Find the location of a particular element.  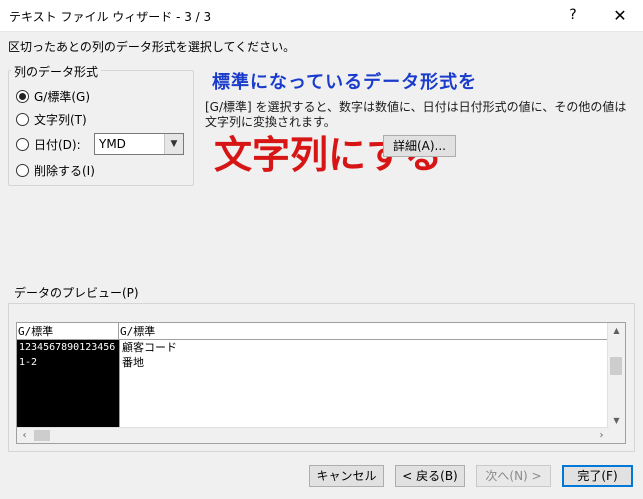

window-title: テキスト ファイル ウィザード - 3 / 3 is located at coordinates (110, 17).